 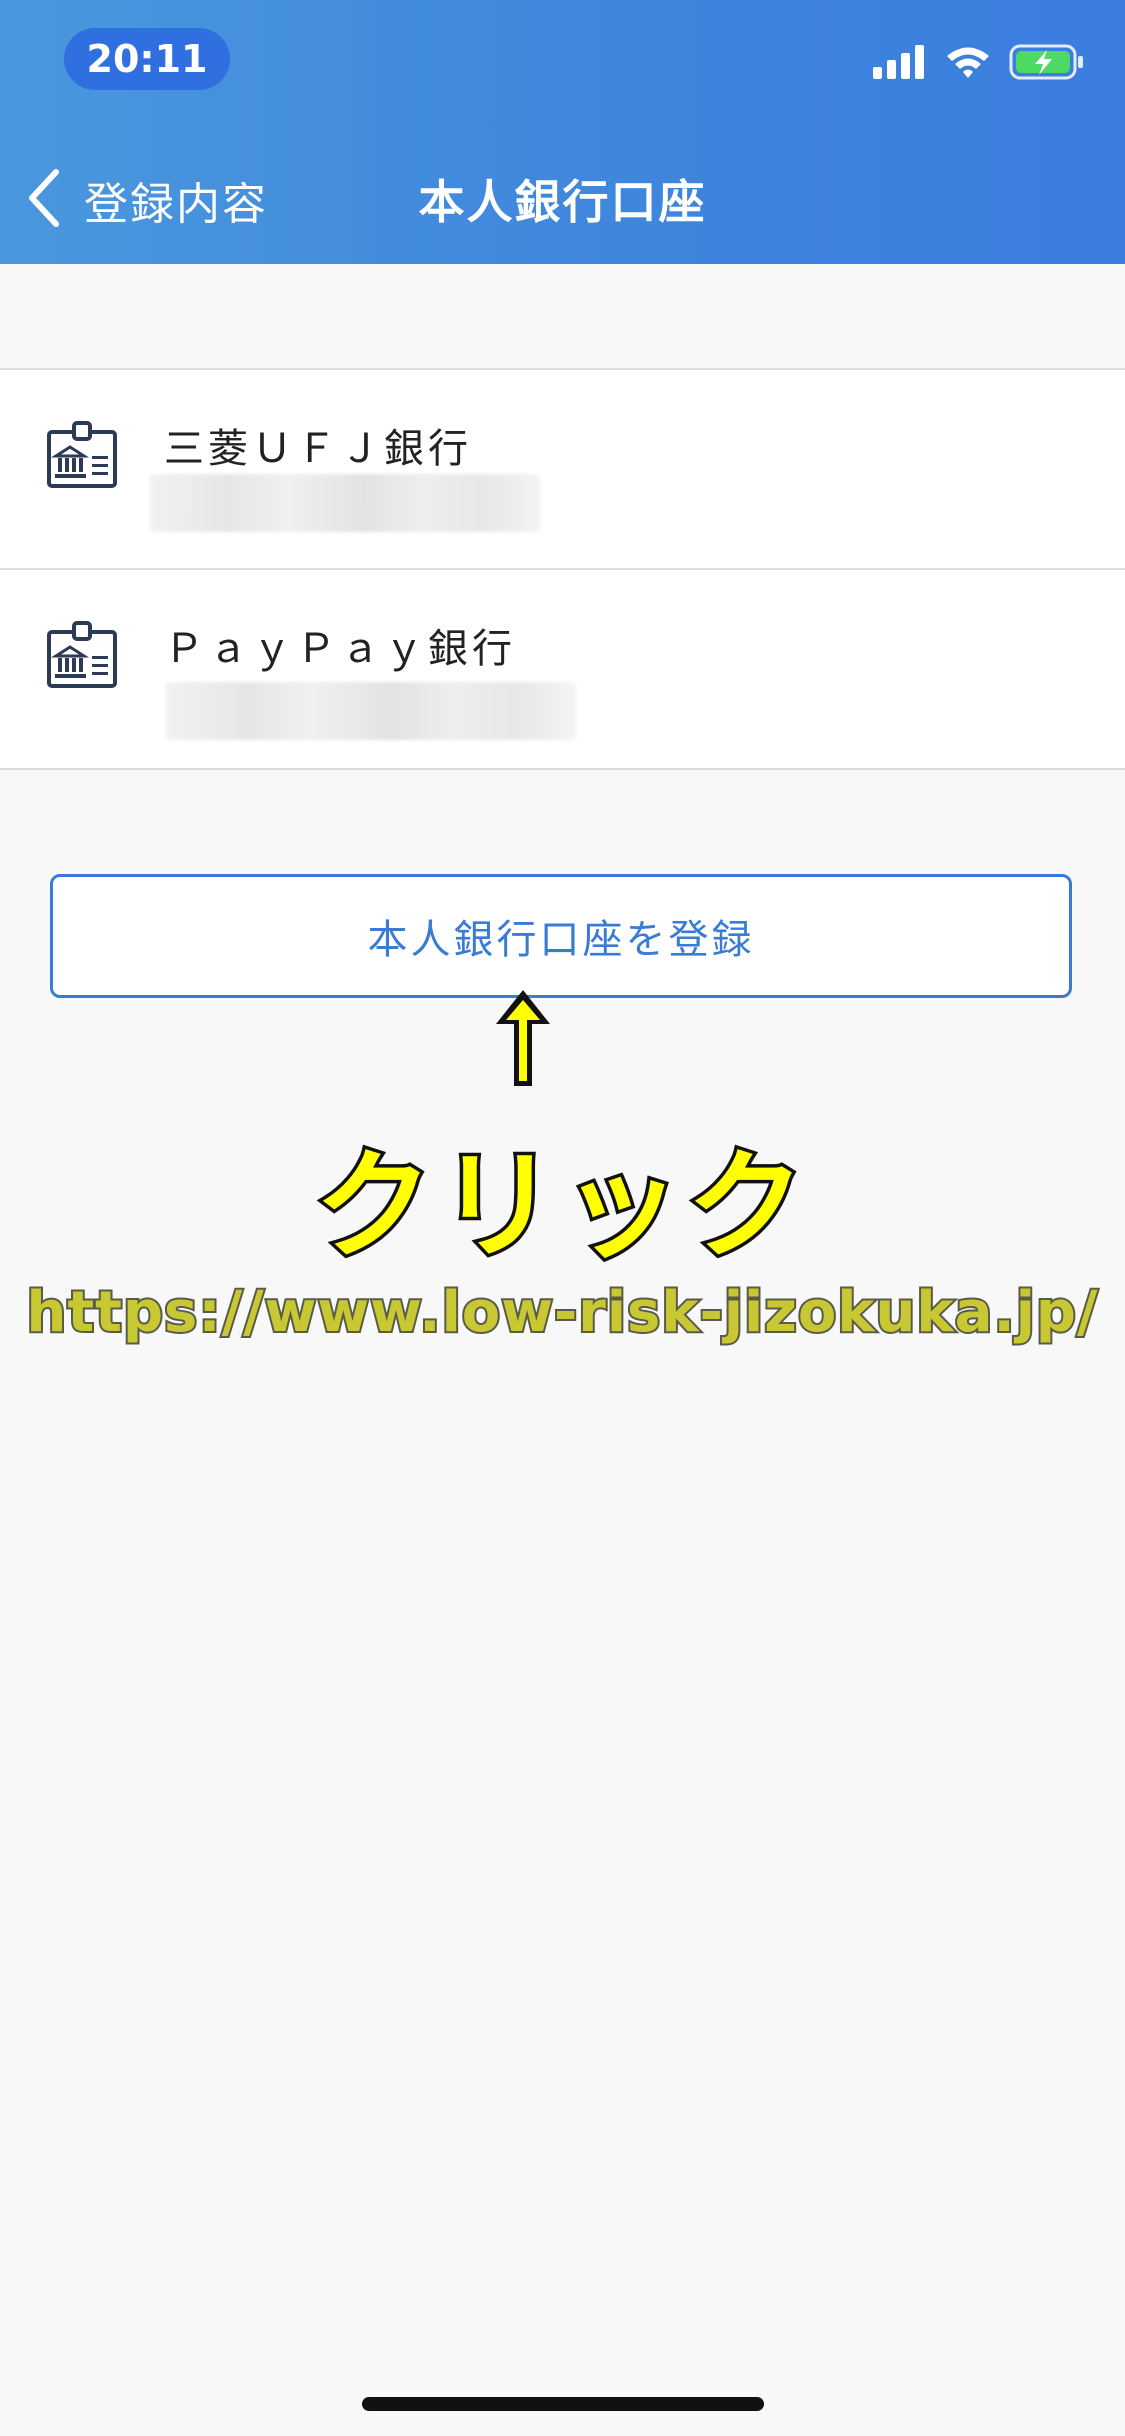 I want to click on battery-charging-icon, so click(x=1047, y=64).